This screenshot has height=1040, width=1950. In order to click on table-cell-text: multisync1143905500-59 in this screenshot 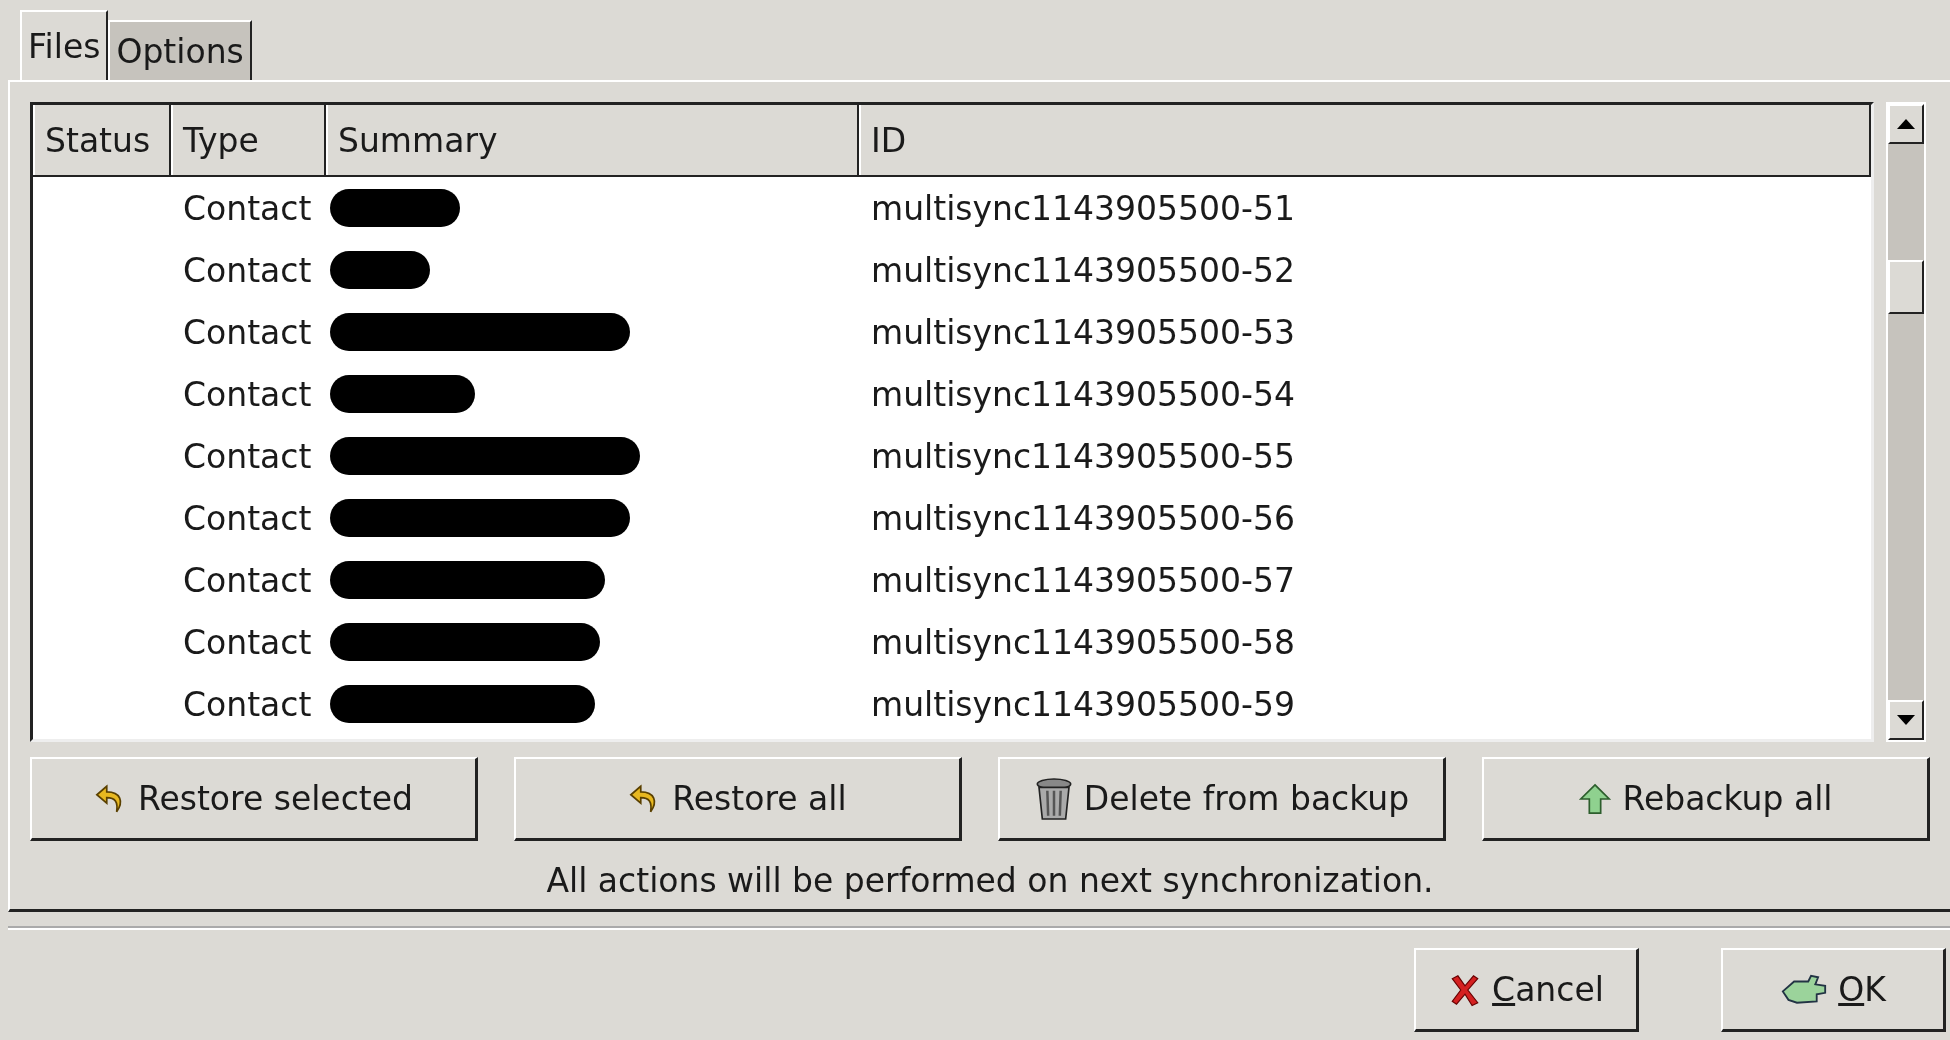, I will do `click(1083, 704)`.